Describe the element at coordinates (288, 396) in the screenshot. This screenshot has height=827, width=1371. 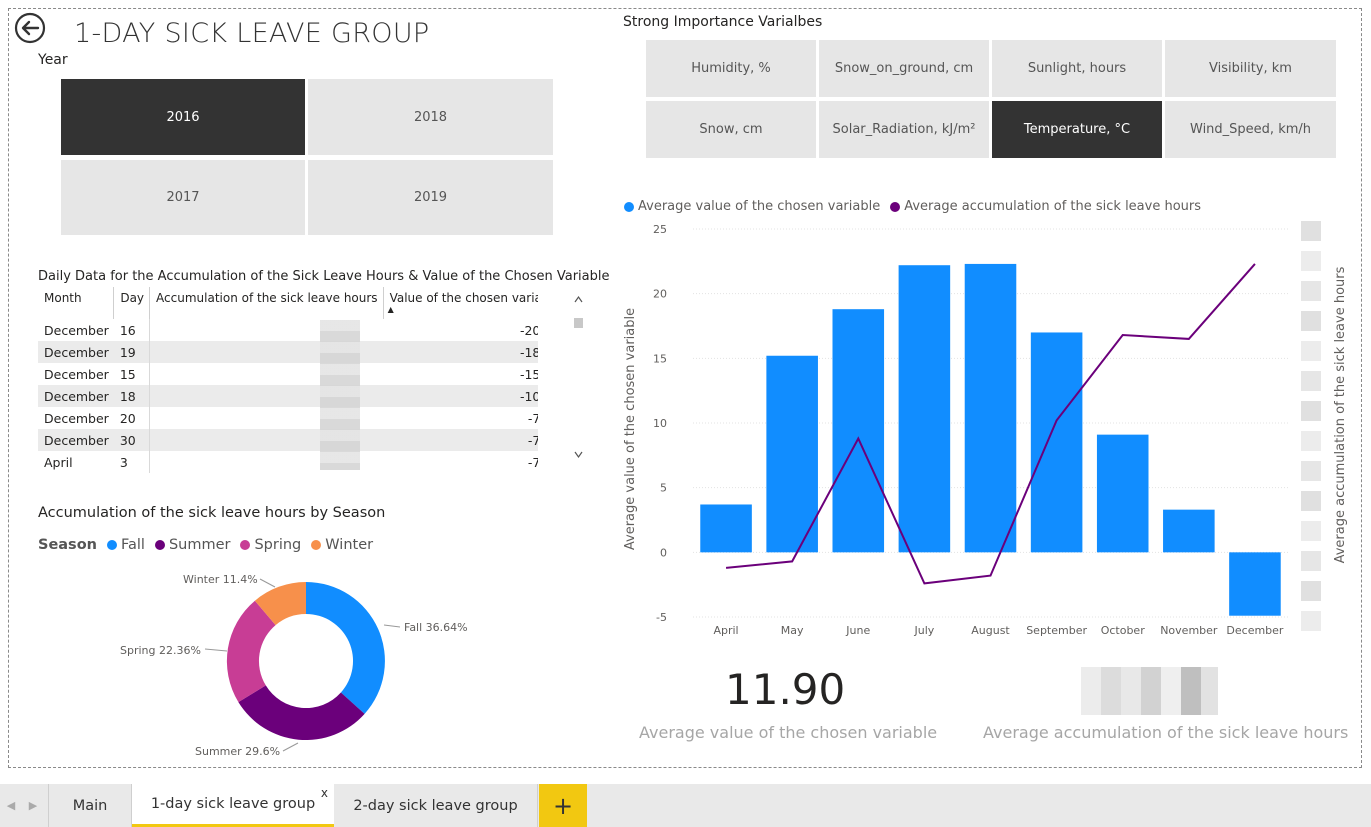
I see `table-row: December 18 -10.56` at that location.